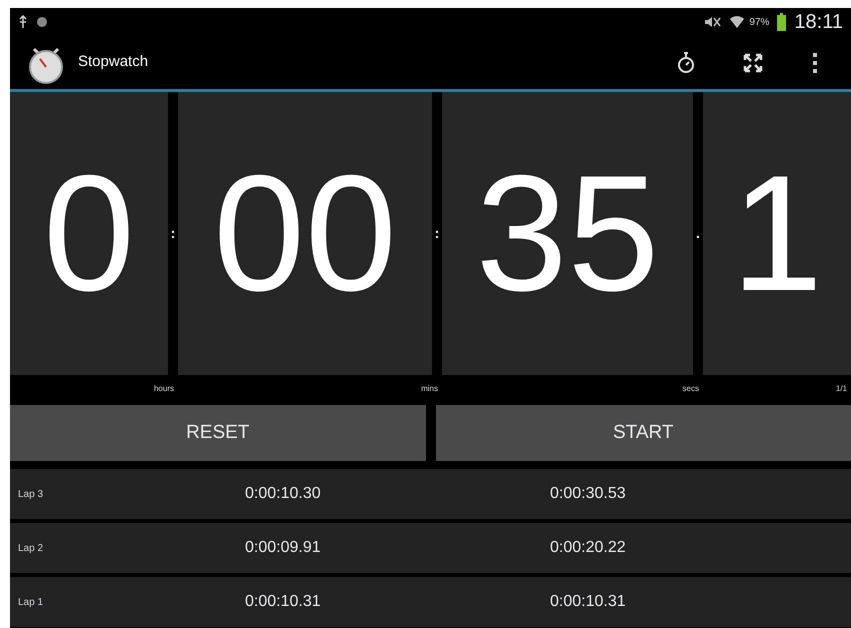  Describe the element at coordinates (42, 22) in the screenshot. I see `notification-icon` at that location.